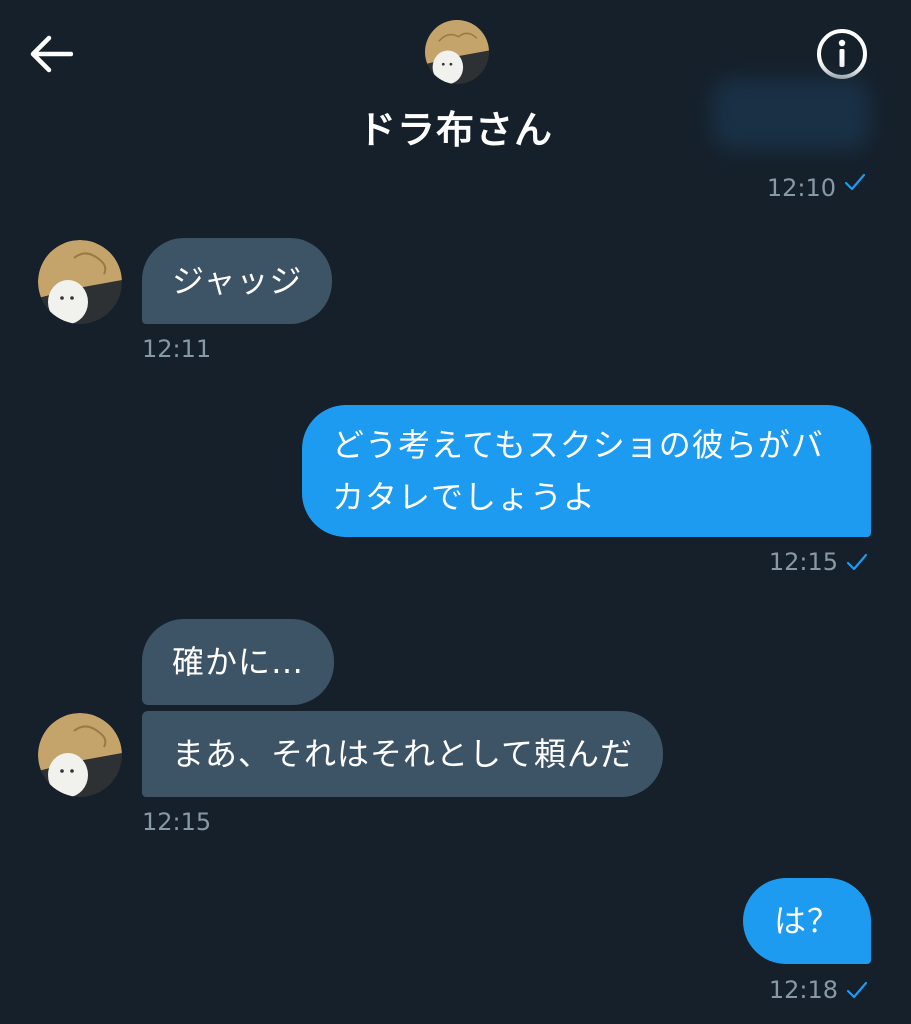 This screenshot has height=1024, width=911. I want to click on info-circle-icon, so click(842, 54).